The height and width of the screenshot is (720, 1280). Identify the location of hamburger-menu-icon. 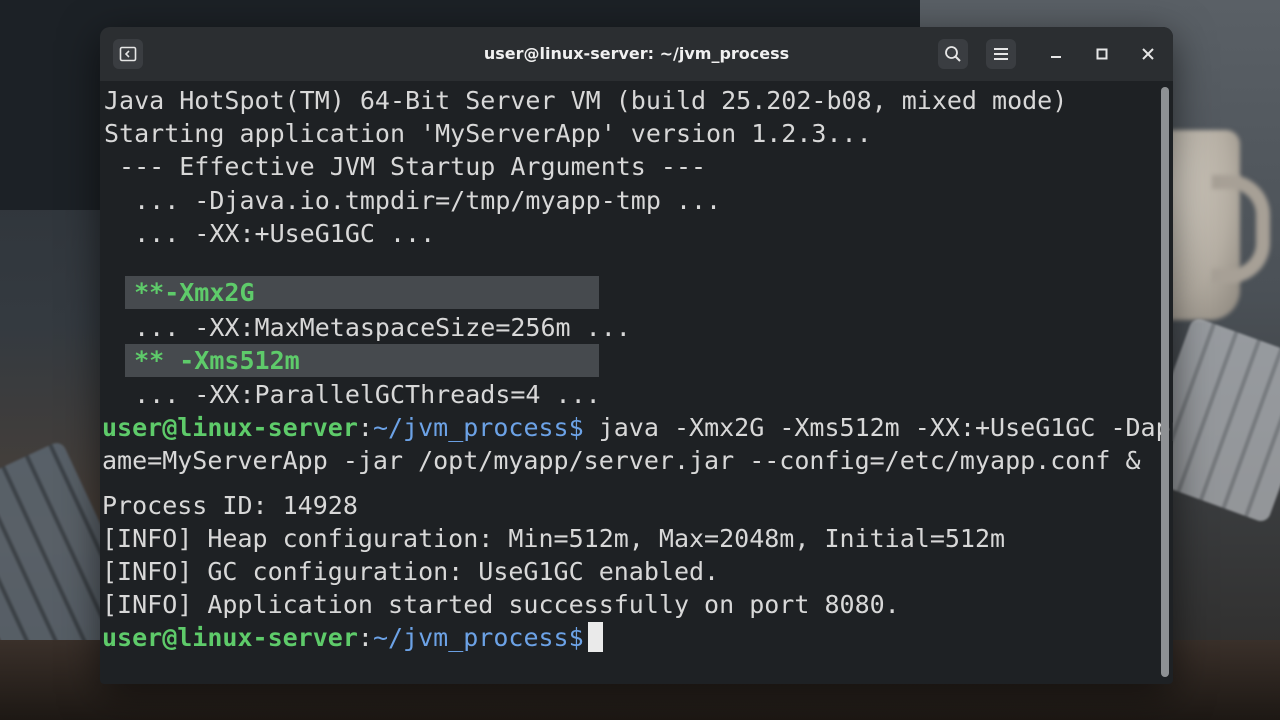
(1001, 54).